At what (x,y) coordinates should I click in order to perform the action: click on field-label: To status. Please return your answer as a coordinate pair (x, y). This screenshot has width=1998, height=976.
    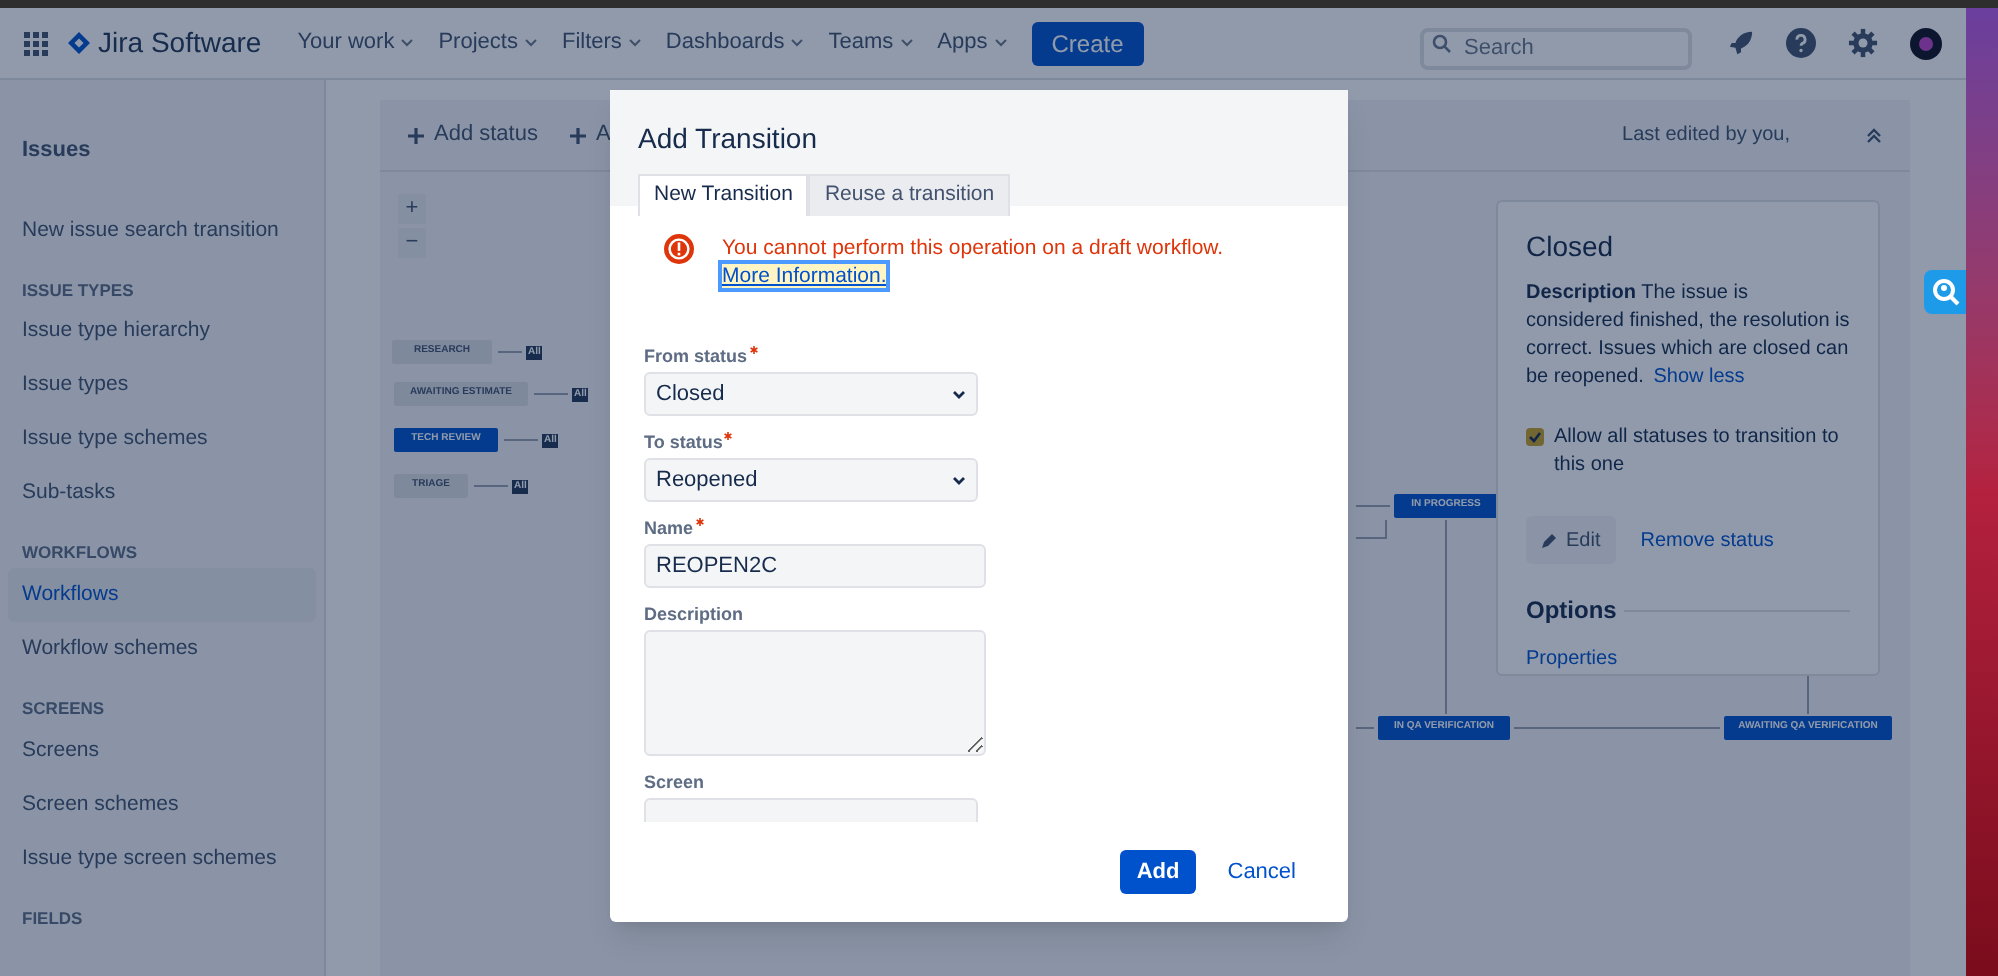
    Looking at the image, I should click on (683, 442).